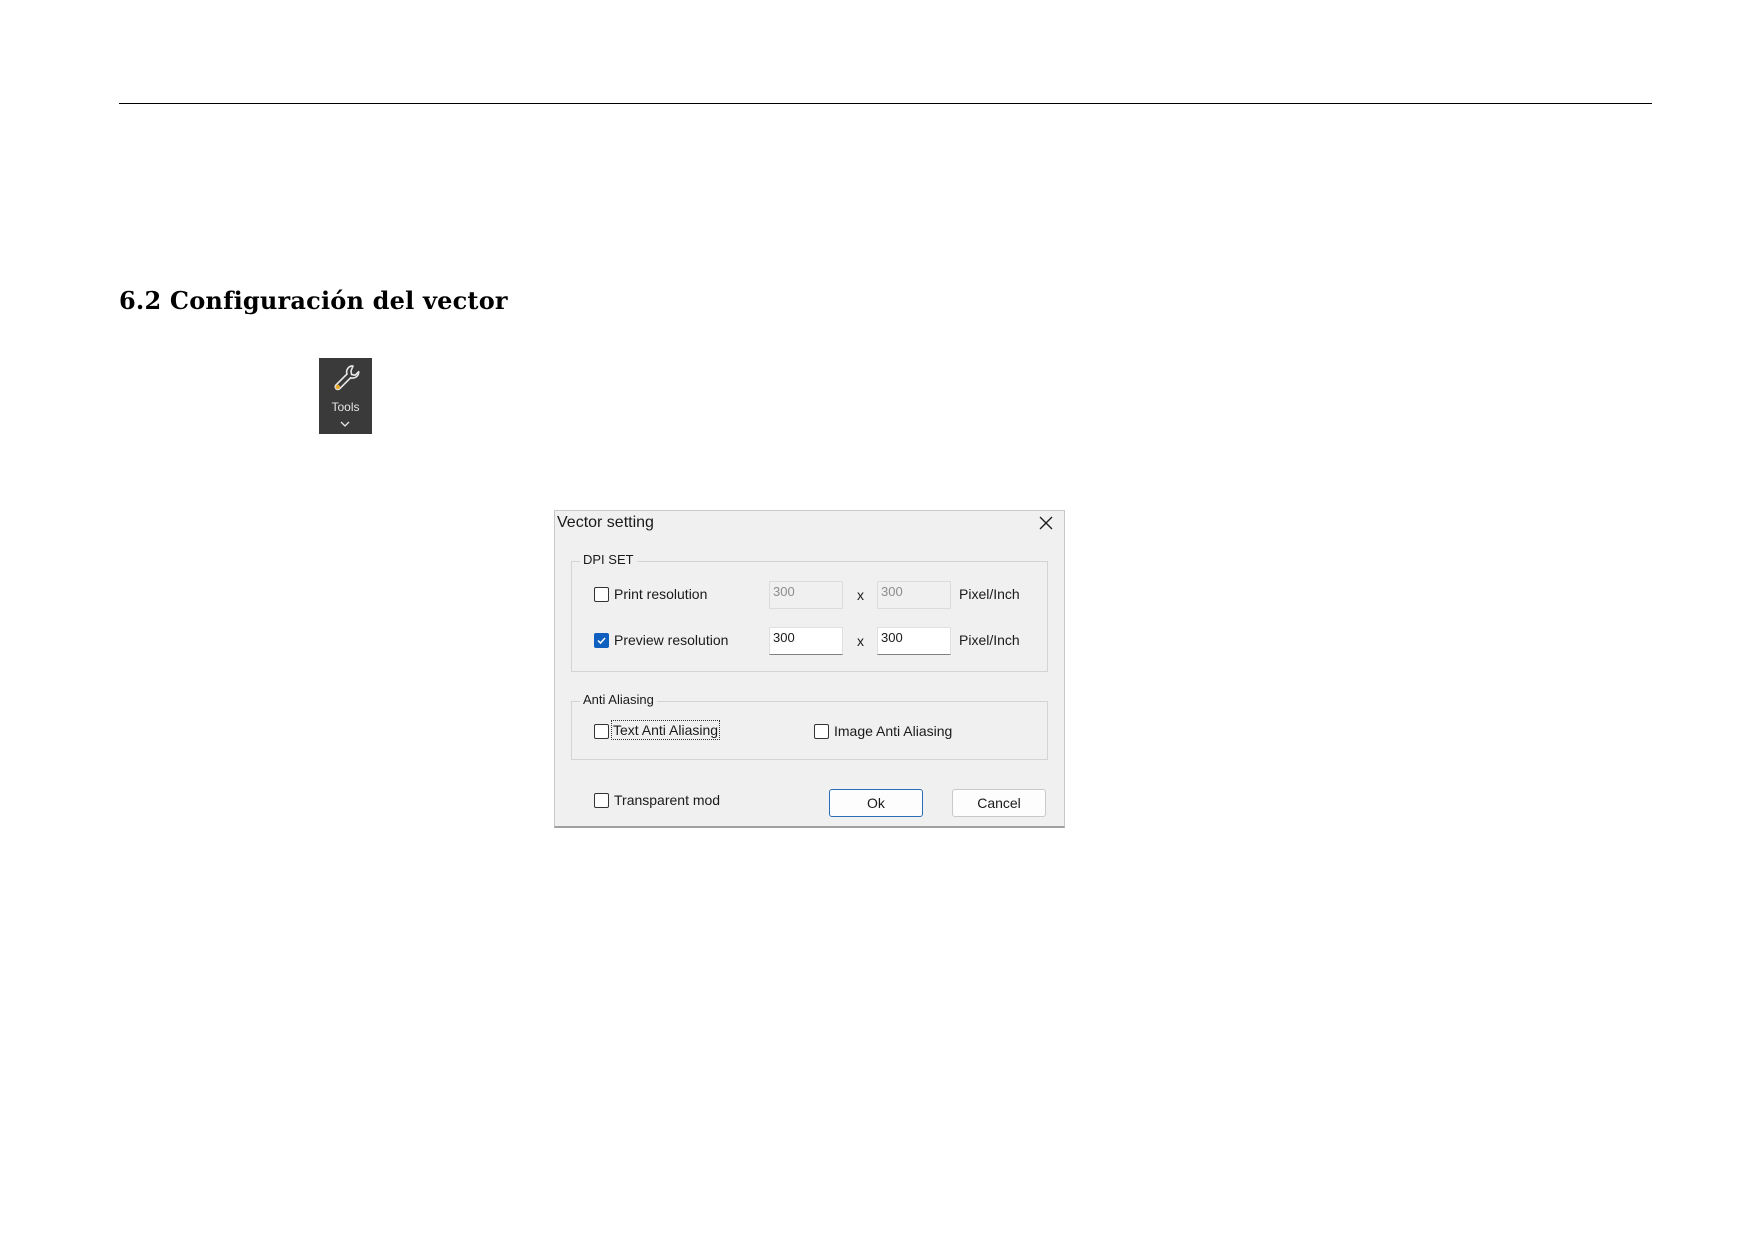 Image resolution: width=1754 pixels, height=1240 pixels. I want to click on tools-button: Tools, so click(345, 396).